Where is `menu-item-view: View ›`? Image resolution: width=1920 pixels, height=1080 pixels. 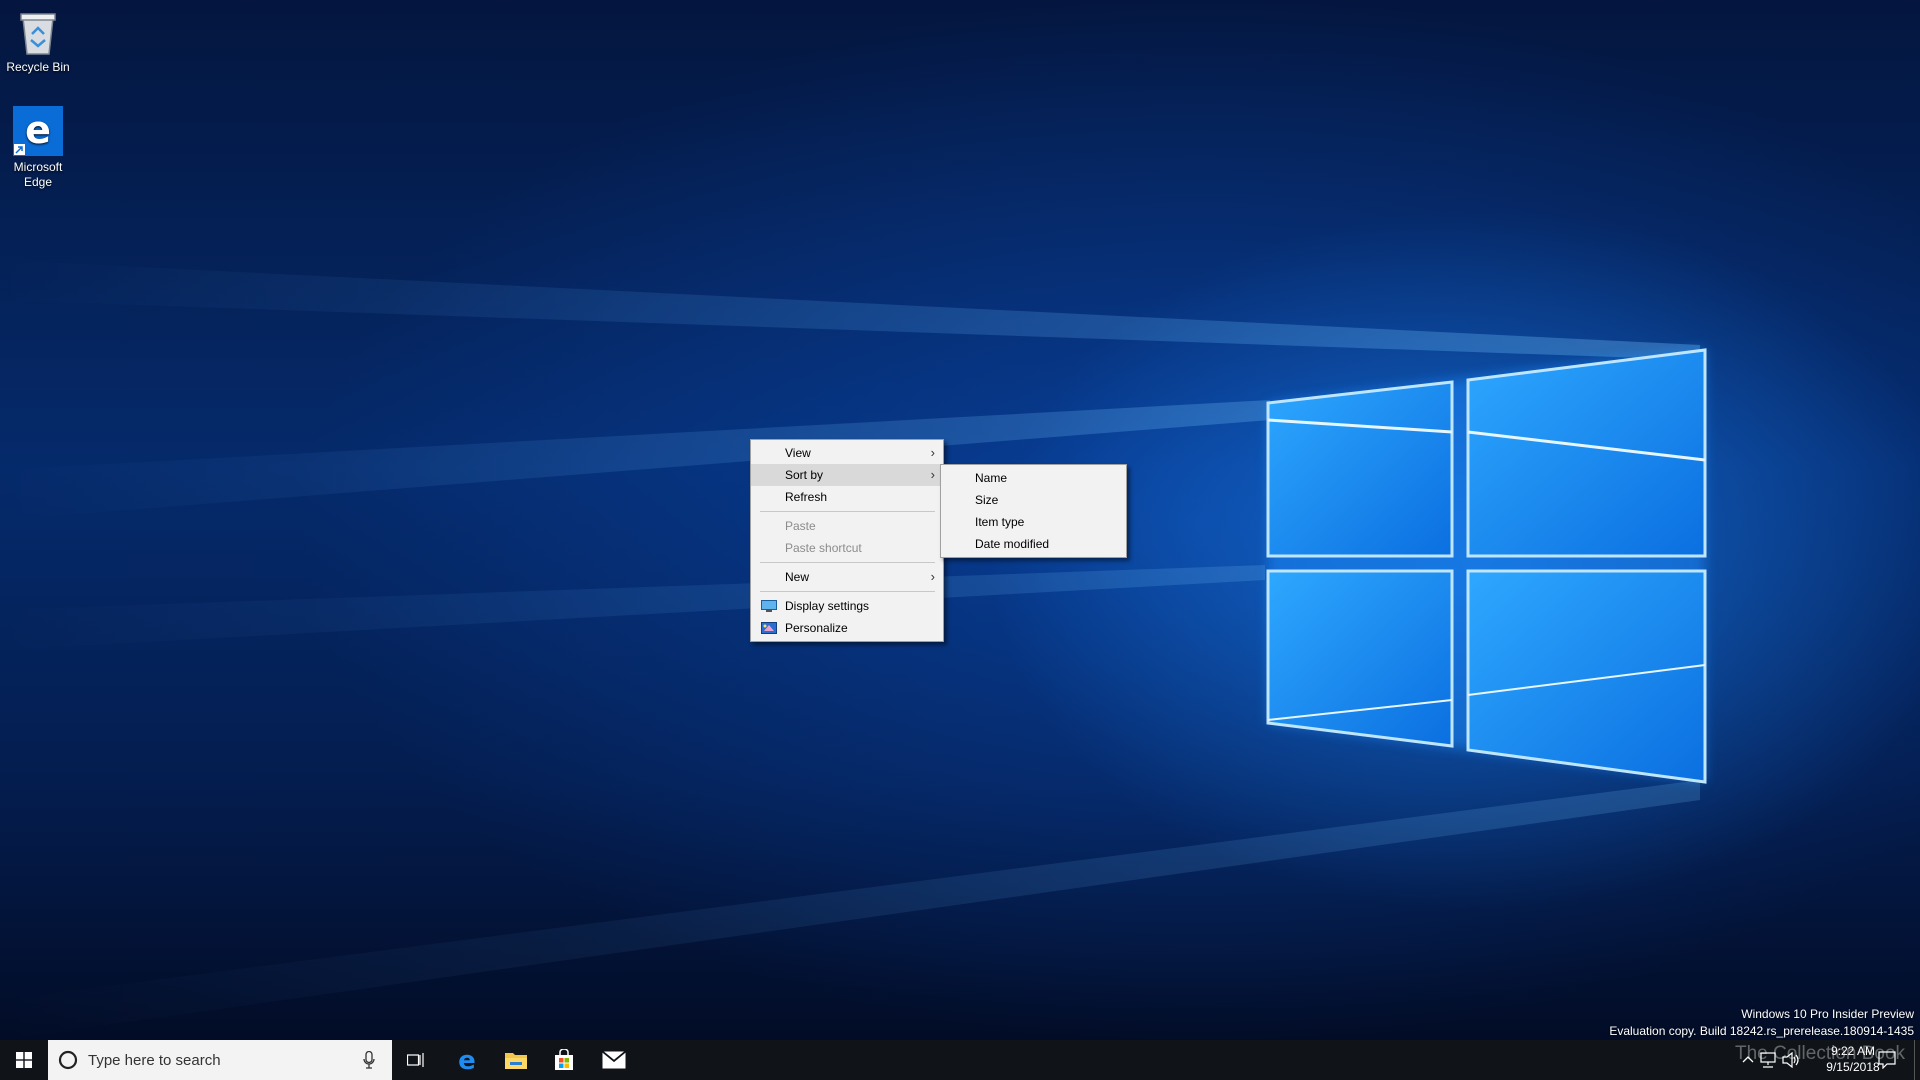 menu-item-view: View › is located at coordinates (847, 453).